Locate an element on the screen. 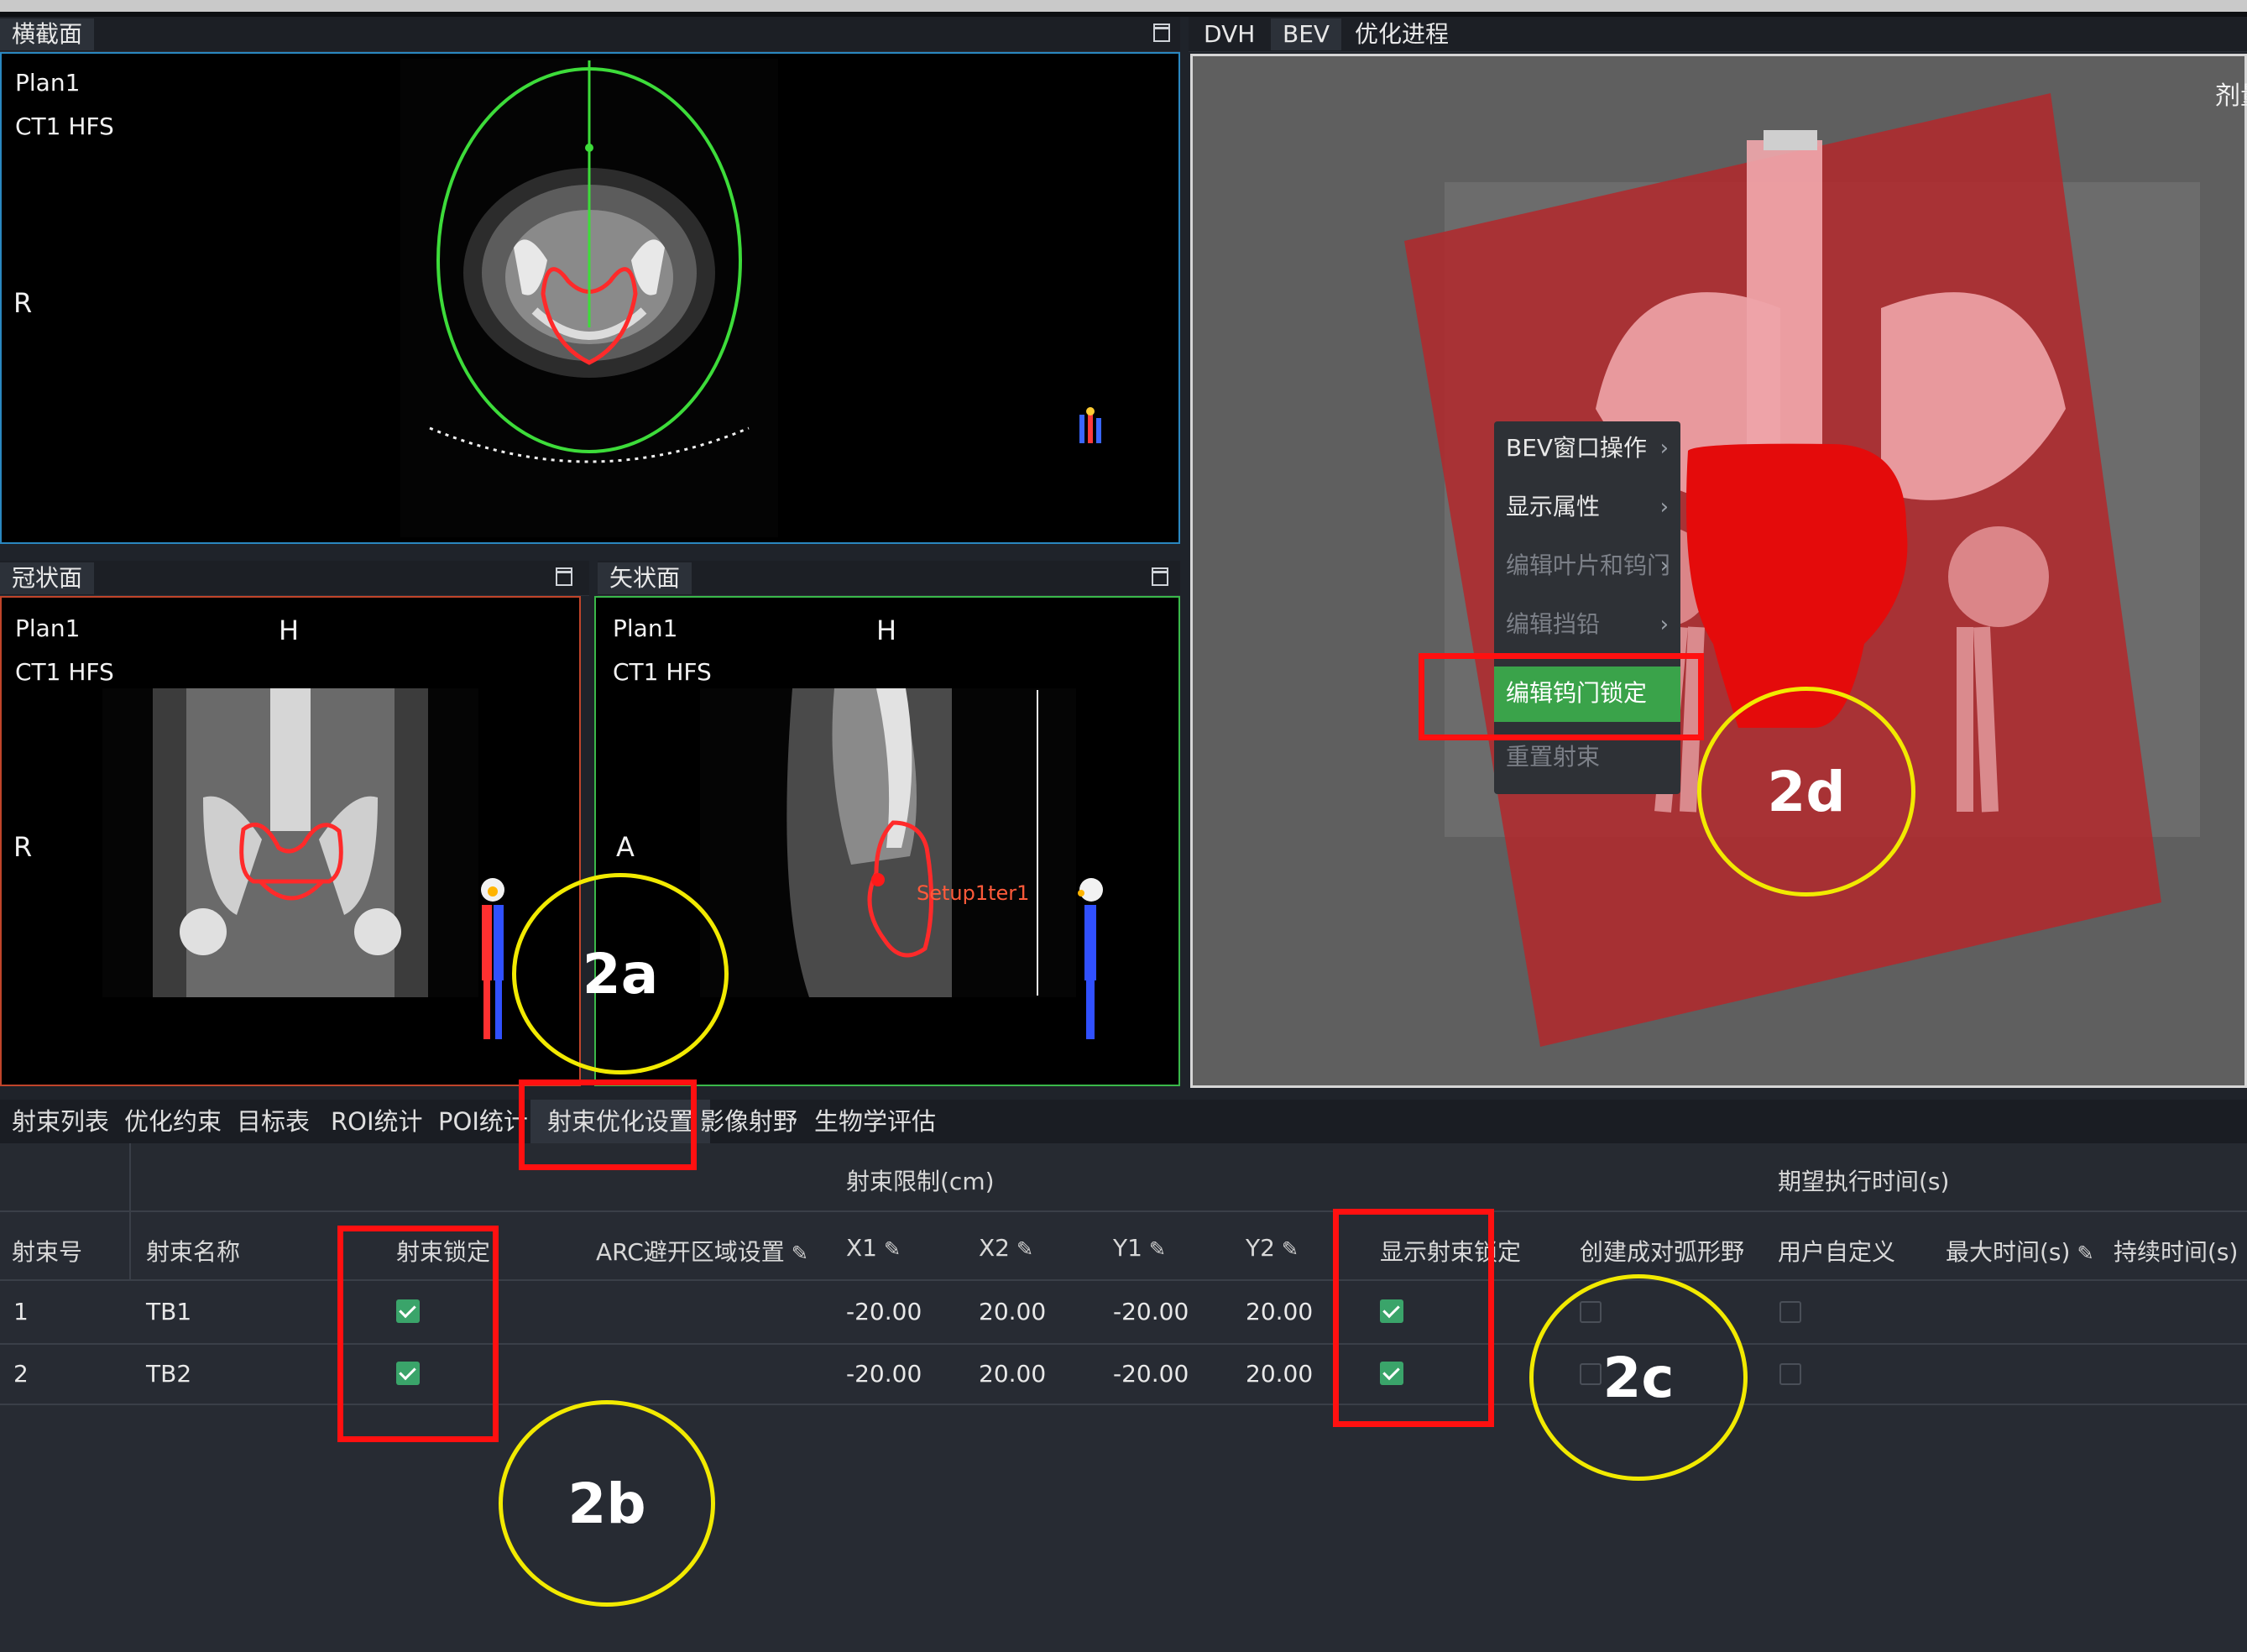 This screenshot has width=2247, height=1652. orientation-icon is located at coordinates (1090, 425).